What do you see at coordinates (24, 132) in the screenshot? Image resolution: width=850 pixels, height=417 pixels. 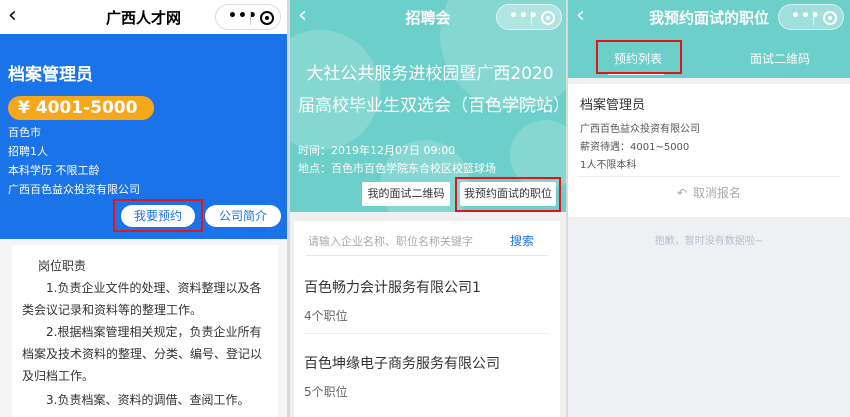 I see `job-city: 百色市` at bounding box center [24, 132].